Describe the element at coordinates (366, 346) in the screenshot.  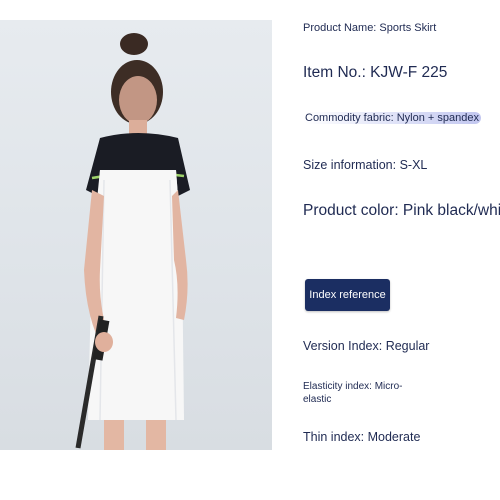
I see `version-index-label: Version Index: Regular` at that location.